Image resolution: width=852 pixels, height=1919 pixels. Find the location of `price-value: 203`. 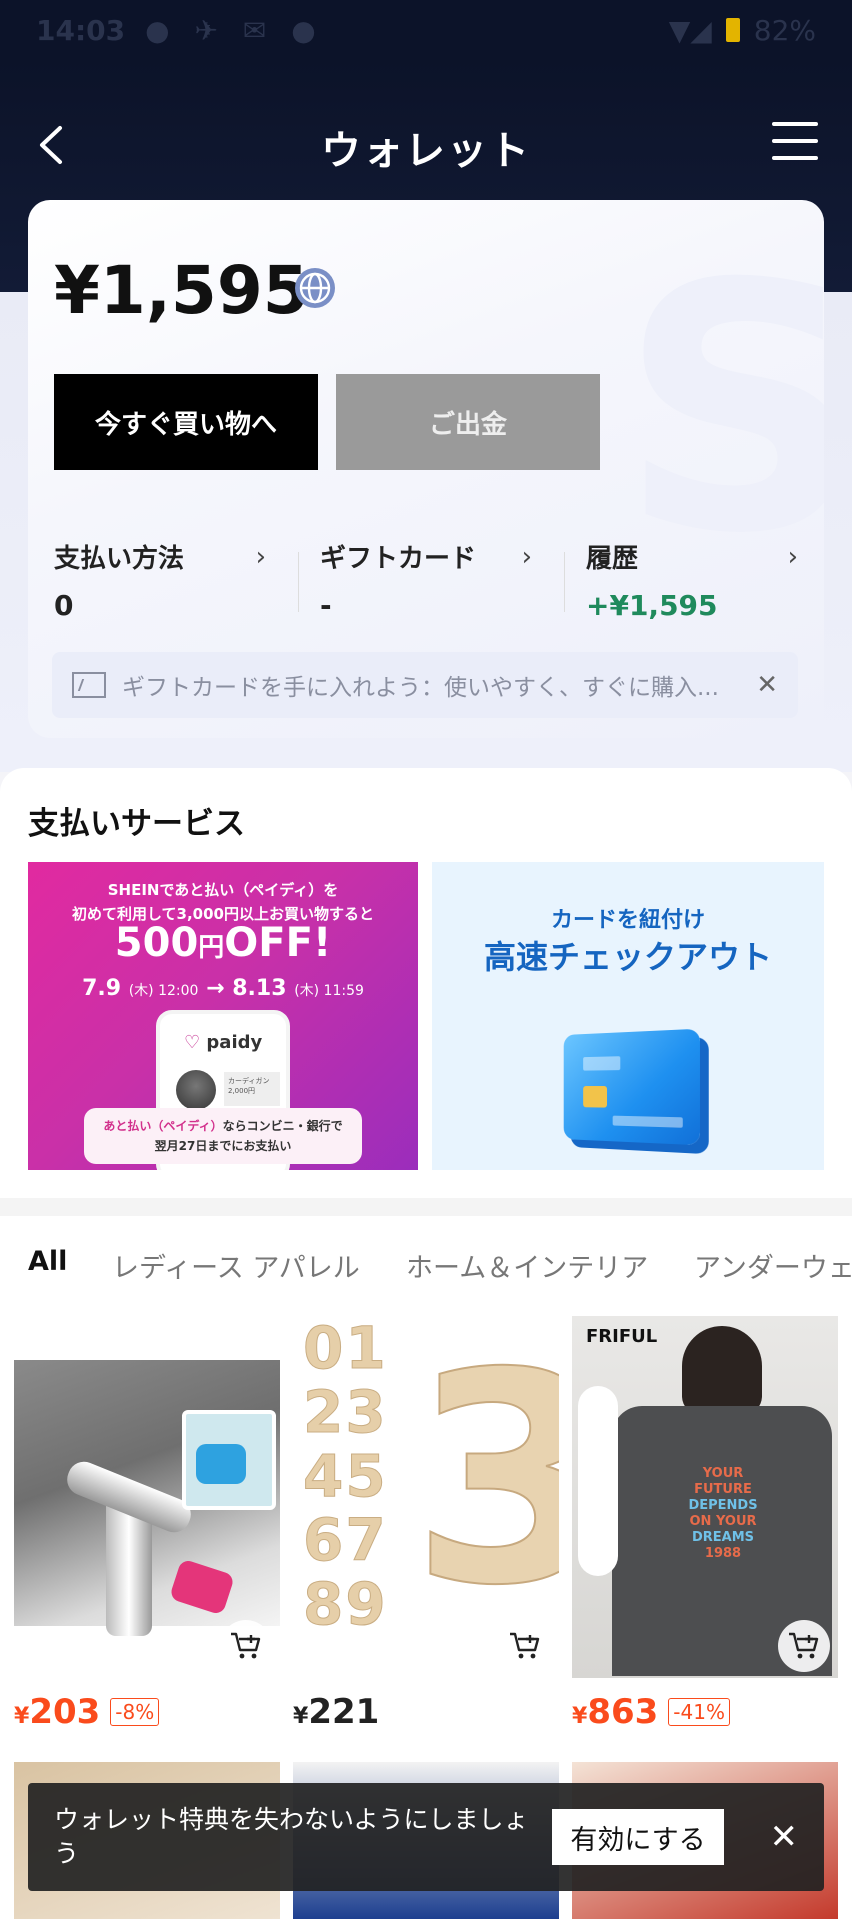

price-value: 203 is located at coordinates (65, 1712).